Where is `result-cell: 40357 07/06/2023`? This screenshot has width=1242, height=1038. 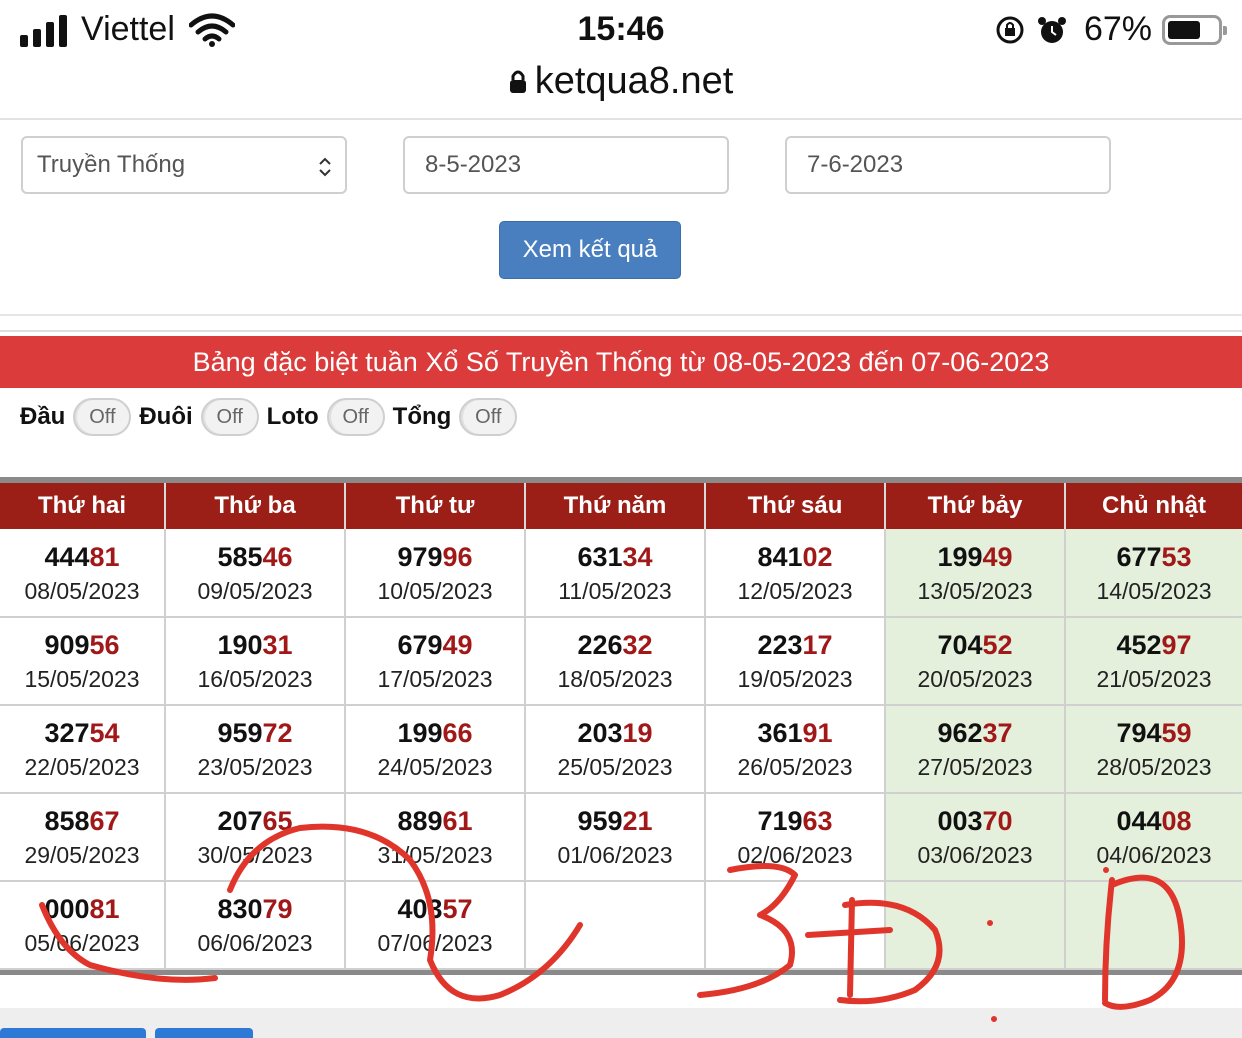 result-cell: 40357 07/06/2023 is located at coordinates (435, 925).